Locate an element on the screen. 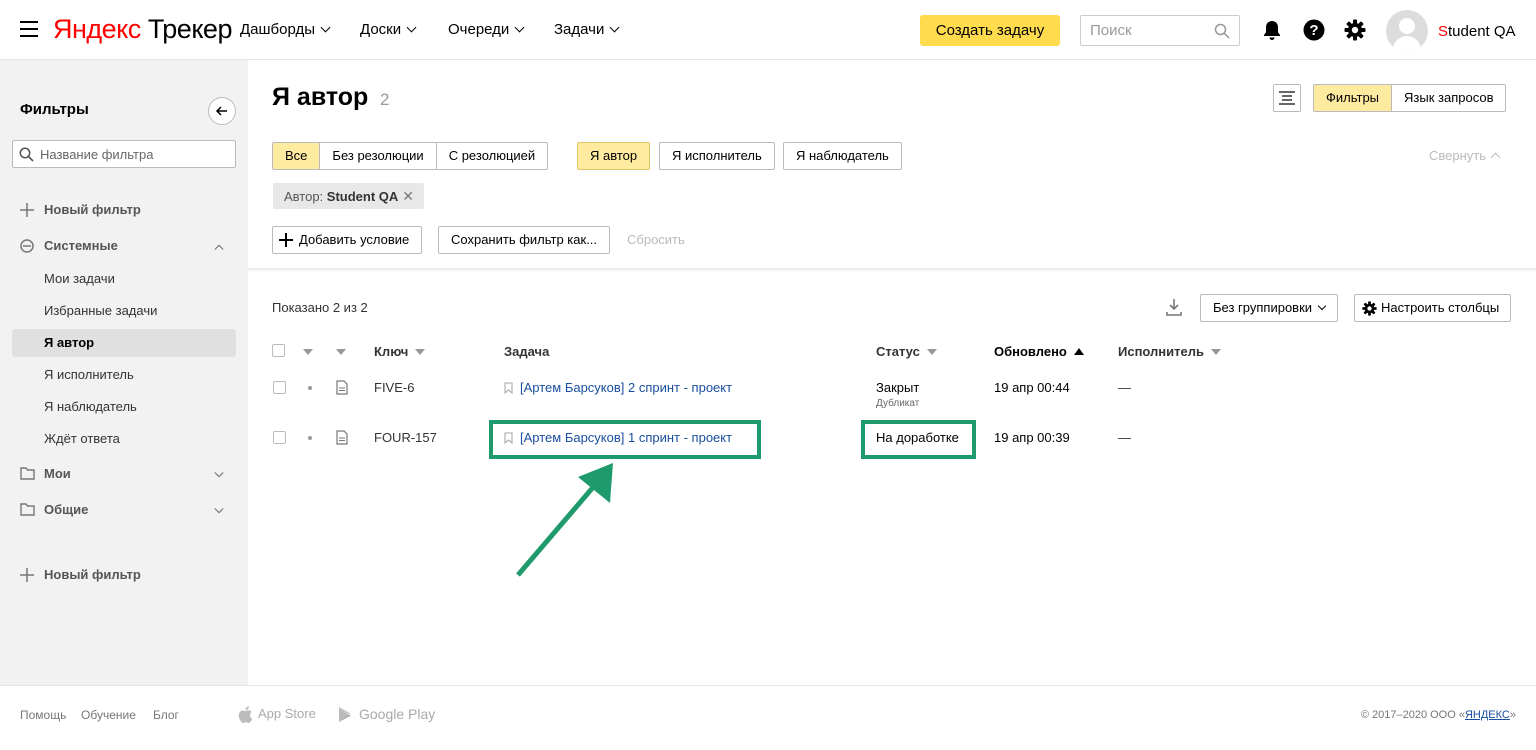  page-title: Я автор is located at coordinates (320, 97).